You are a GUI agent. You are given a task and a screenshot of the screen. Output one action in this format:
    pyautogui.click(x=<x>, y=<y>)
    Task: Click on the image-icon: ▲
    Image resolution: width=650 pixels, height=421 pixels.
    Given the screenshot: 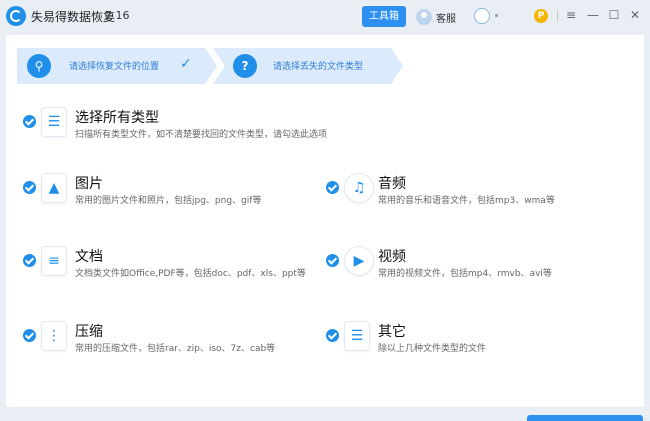 What is the action you would take?
    pyautogui.click(x=54, y=188)
    